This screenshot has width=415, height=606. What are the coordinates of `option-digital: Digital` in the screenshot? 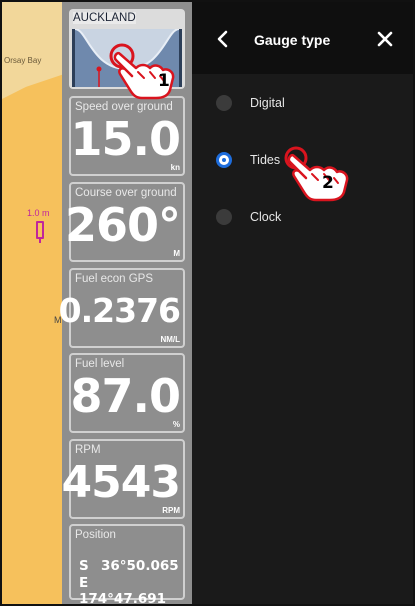 It's located at (307, 103).